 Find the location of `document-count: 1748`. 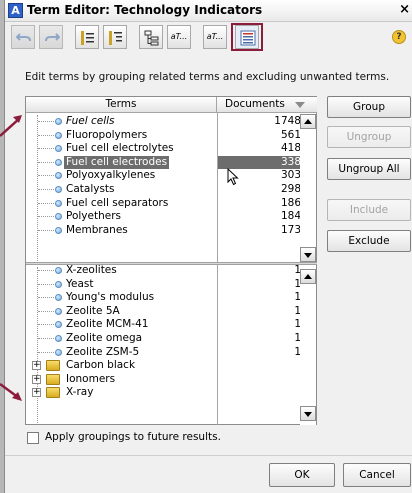

document-count: 1748 is located at coordinates (287, 121).